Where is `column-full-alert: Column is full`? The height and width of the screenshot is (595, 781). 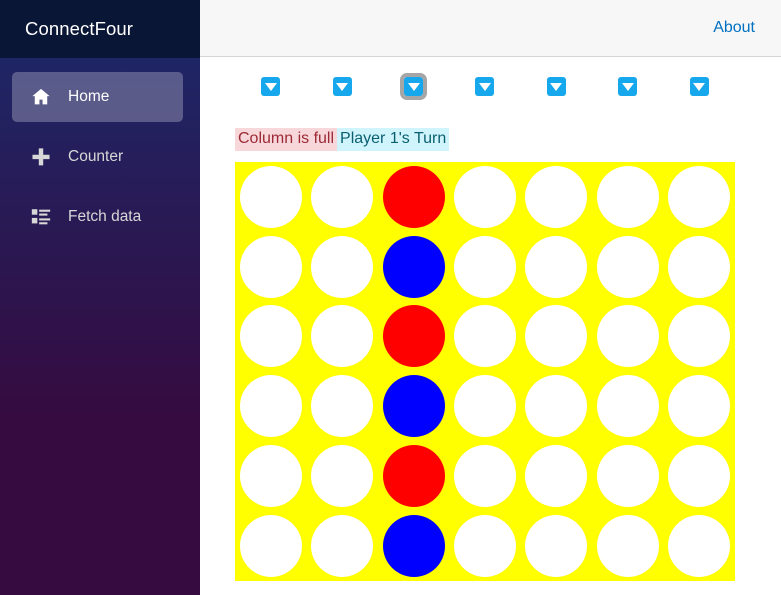
column-full-alert: Column is full is located at coordinates (286, 139).